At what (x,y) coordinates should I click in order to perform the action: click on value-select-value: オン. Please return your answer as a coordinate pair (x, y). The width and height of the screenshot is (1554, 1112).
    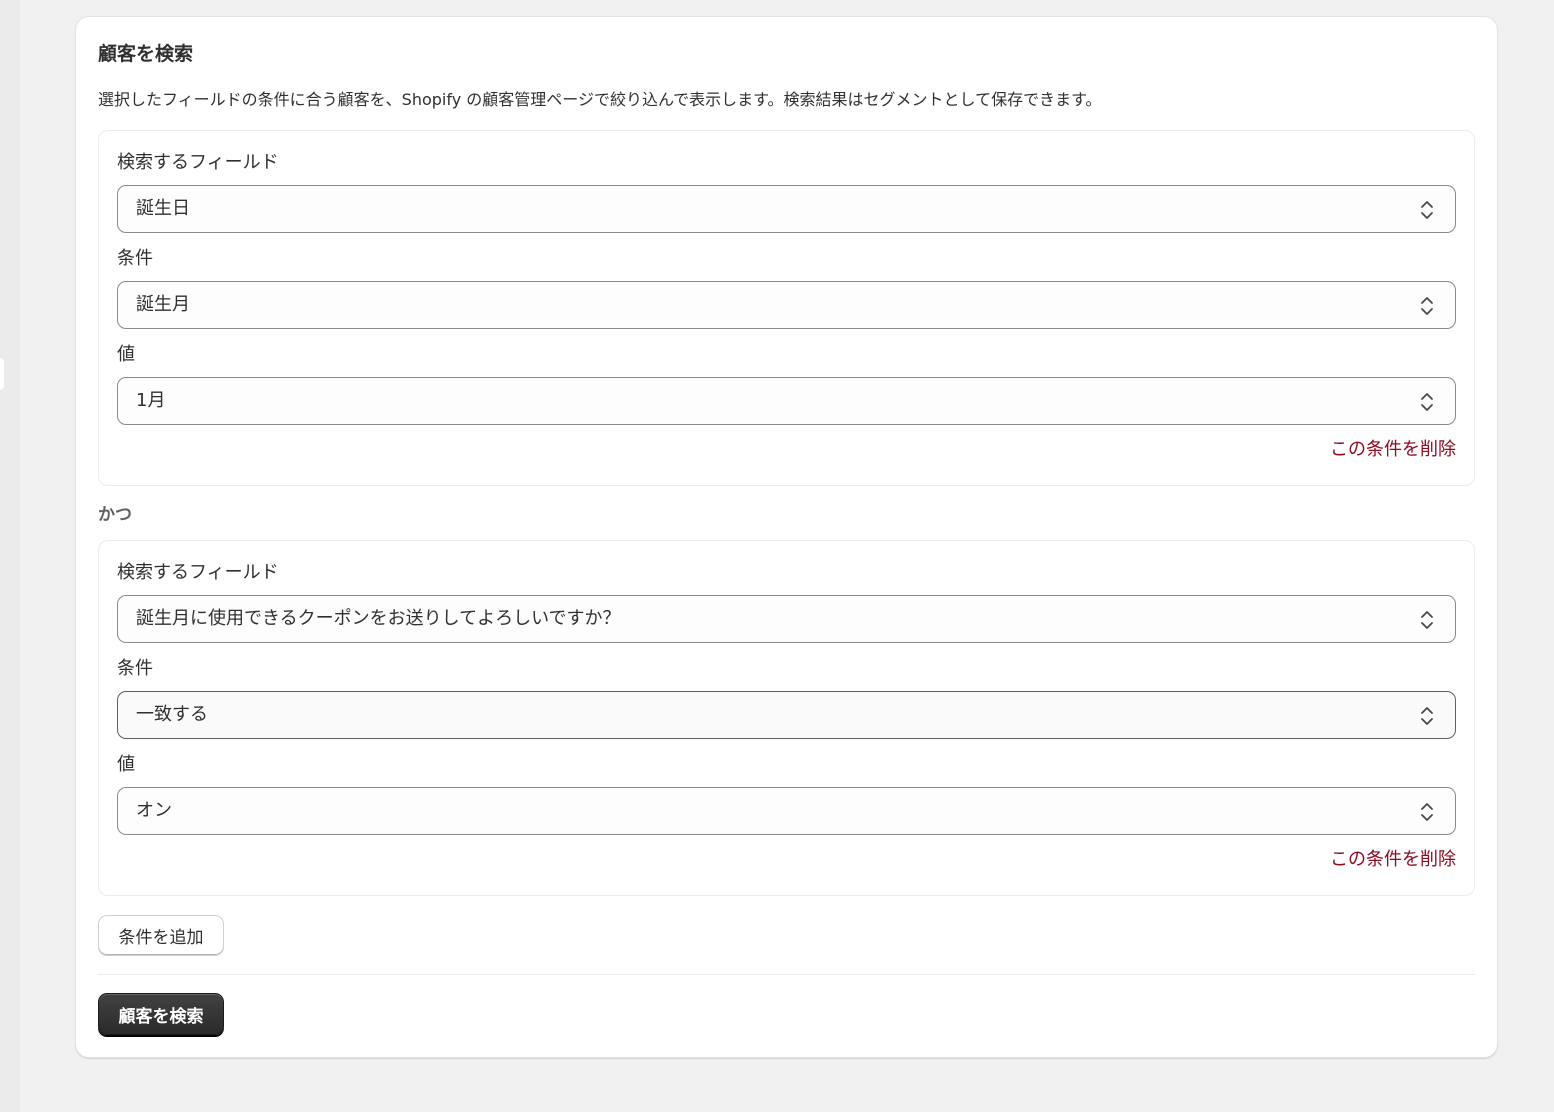
    Looking at the image, I should click on (154, 810).